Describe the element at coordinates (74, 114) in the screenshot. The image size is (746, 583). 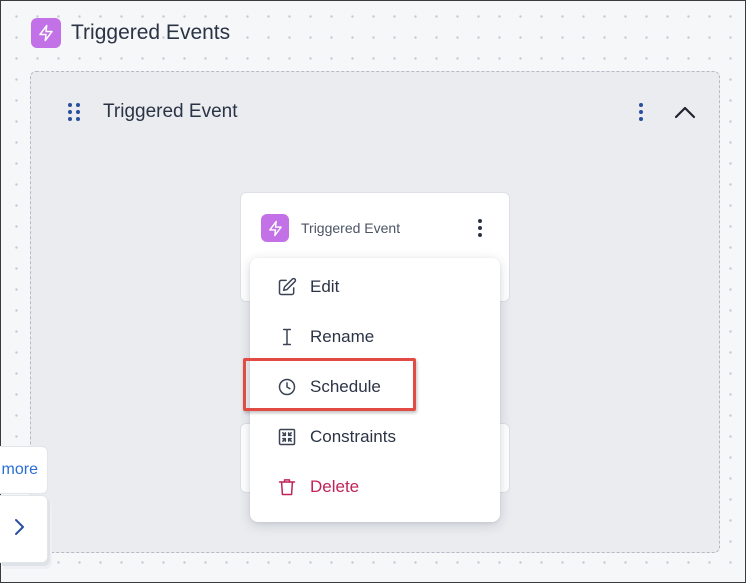
I see `drag-handle-icon` at that location.